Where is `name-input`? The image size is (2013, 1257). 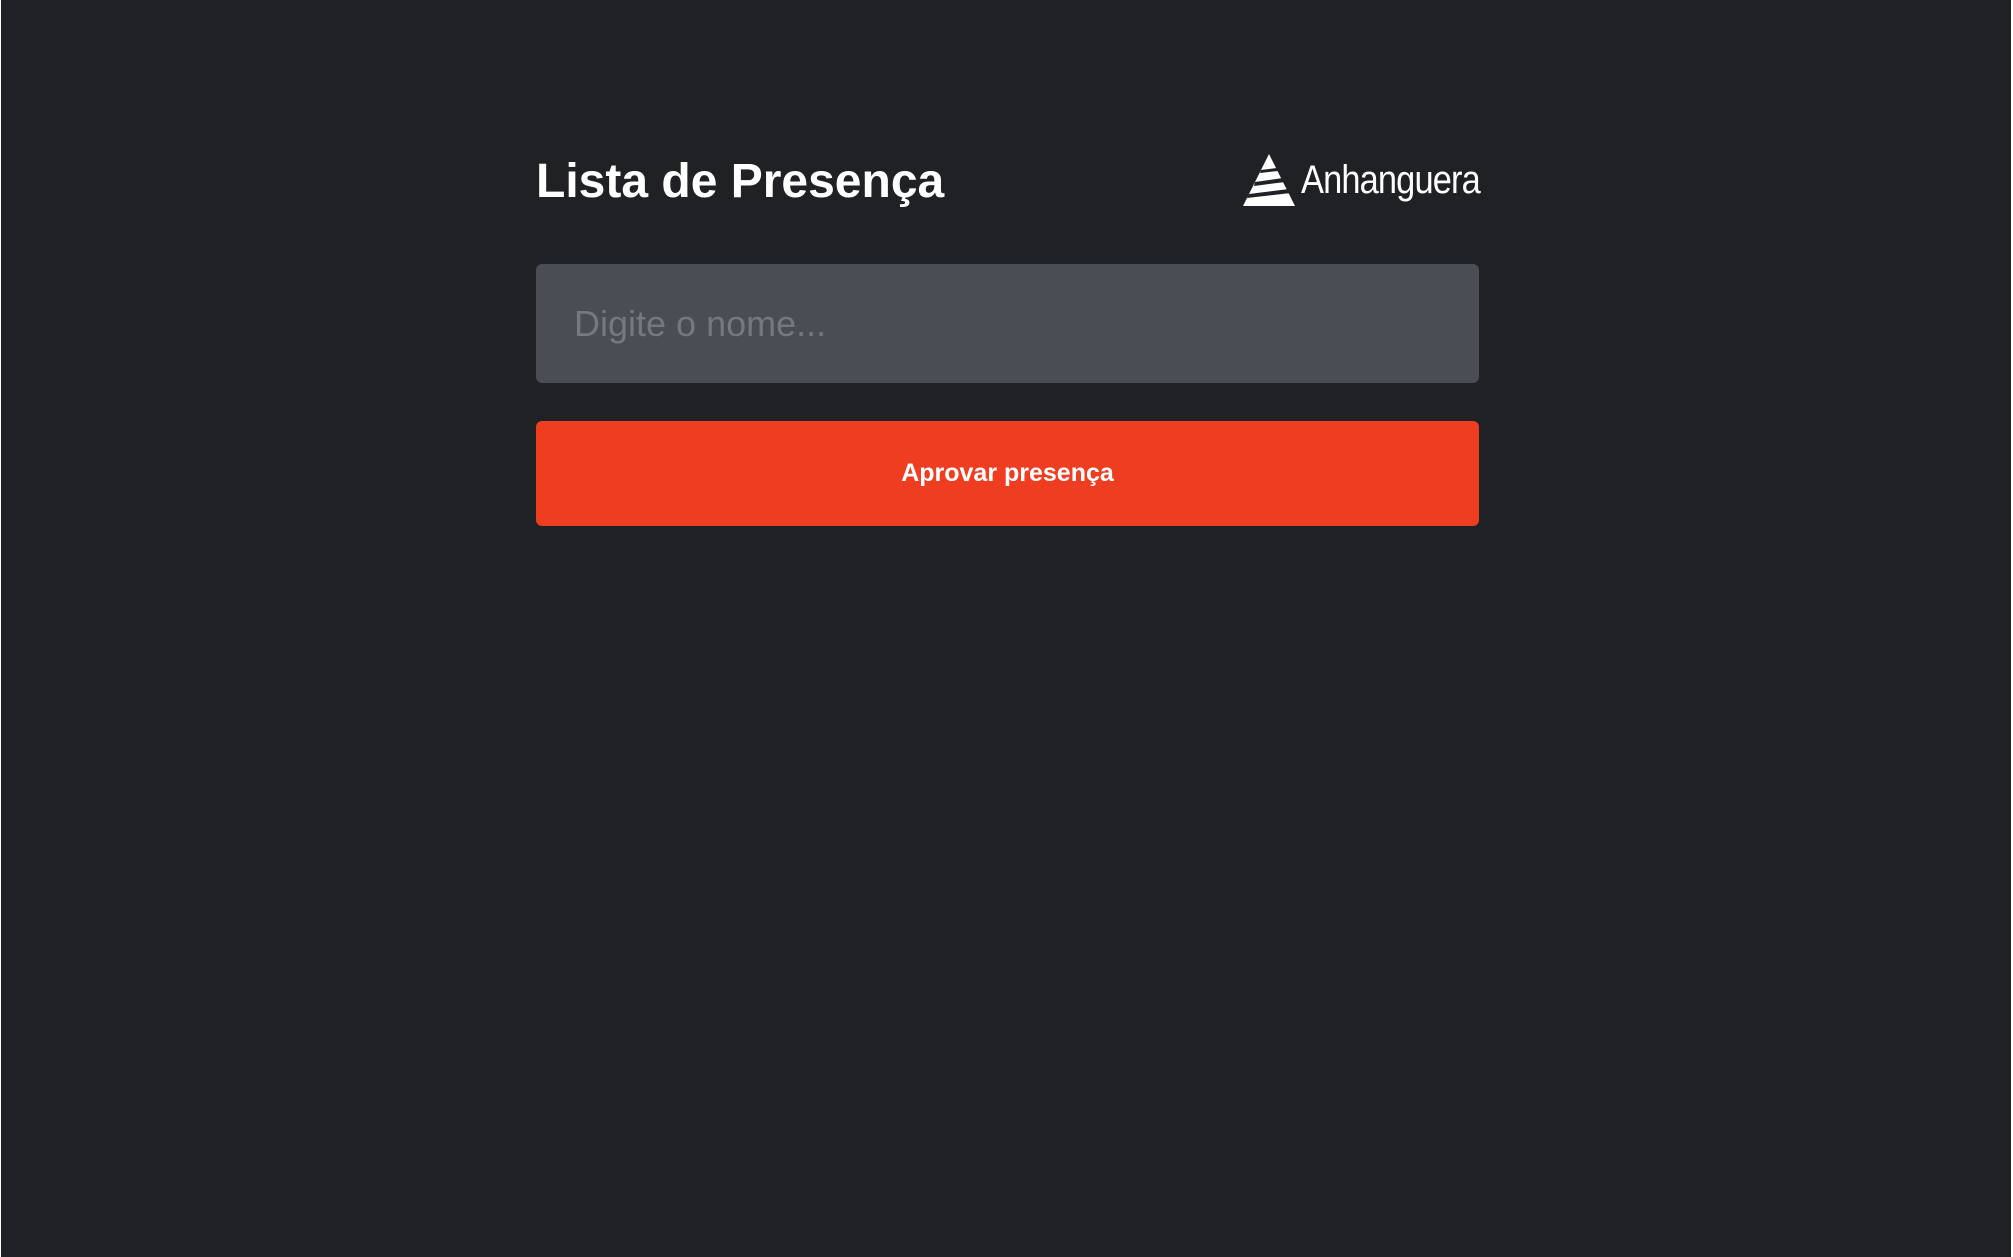
name-input is located at coordinates (1007, 323).